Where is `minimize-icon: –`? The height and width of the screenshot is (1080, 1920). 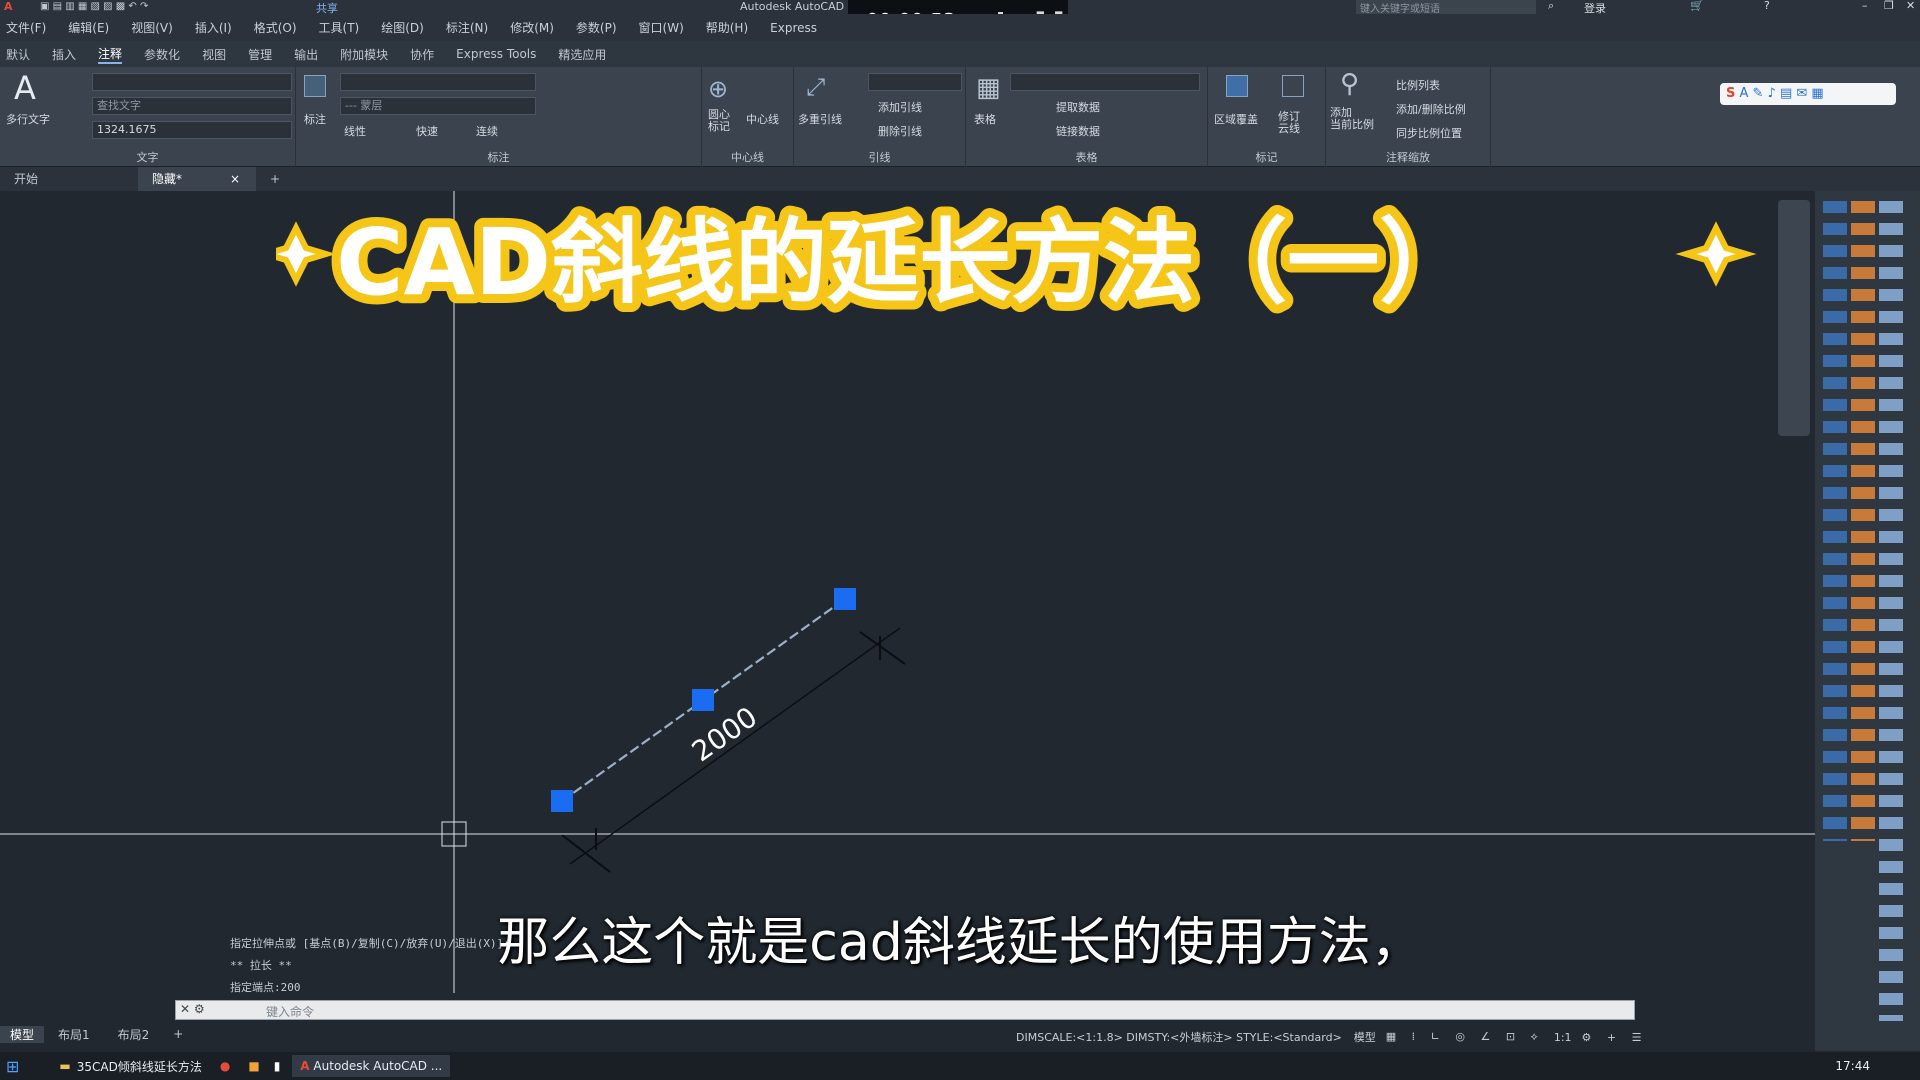
minimize-icon: – is located at coordinates (1865, 6).